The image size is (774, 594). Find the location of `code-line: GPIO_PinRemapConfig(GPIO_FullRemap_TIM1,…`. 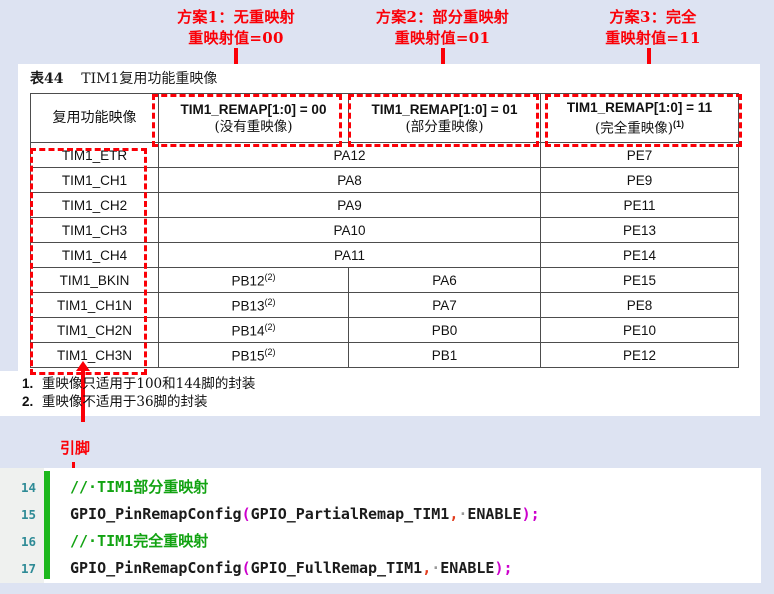

code-line: GPIO_PinRemapConfig(GPIO_FullRemap_TIM1,… is located at coordinates (415, 568).